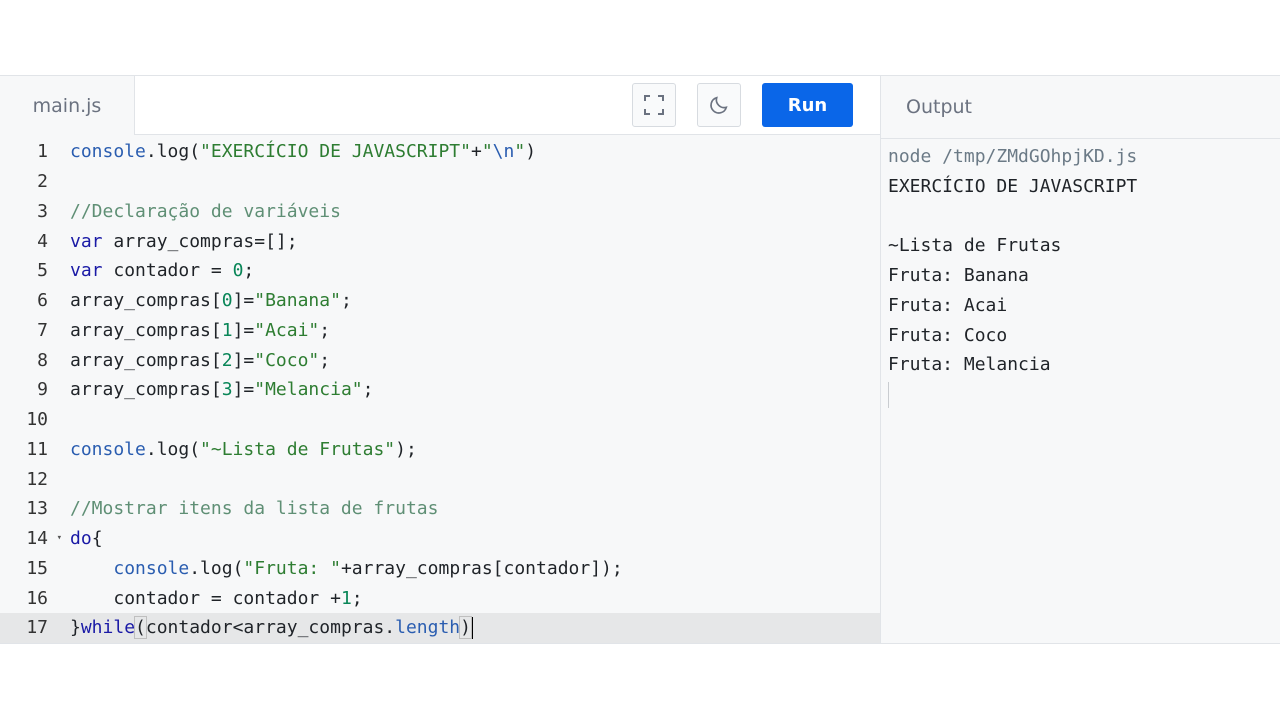 This screenshot has height=720, width=1280. I want to click on line-number: 7, so click(42, 330).